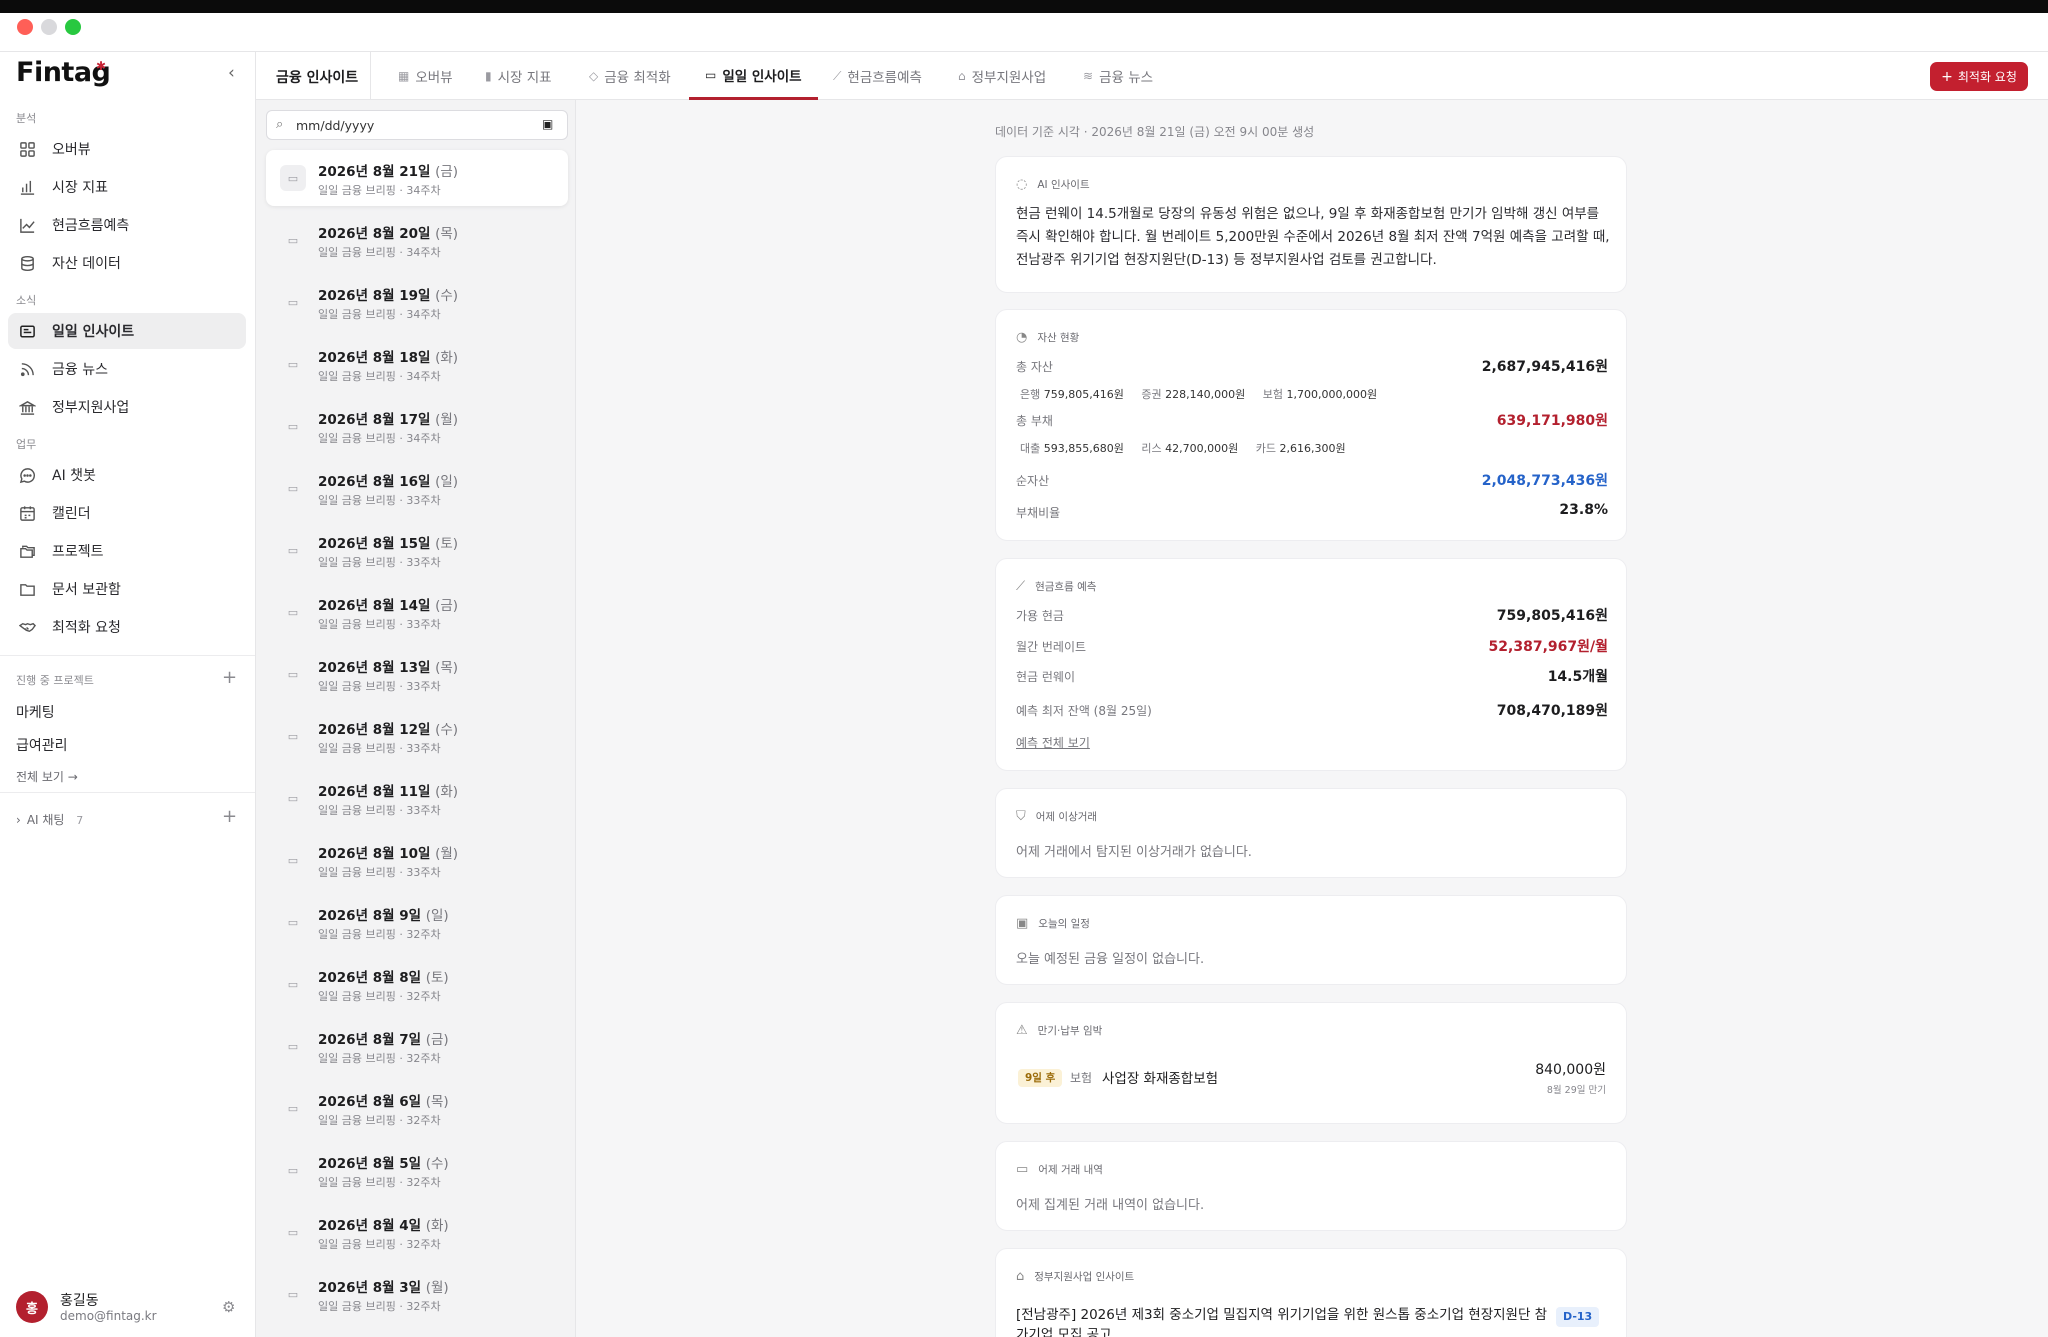 Image resolution: width=2048 pixels, height=1337 pixels. I want to click on sidebar-item-market: 시장 지표, so click(127, 187).